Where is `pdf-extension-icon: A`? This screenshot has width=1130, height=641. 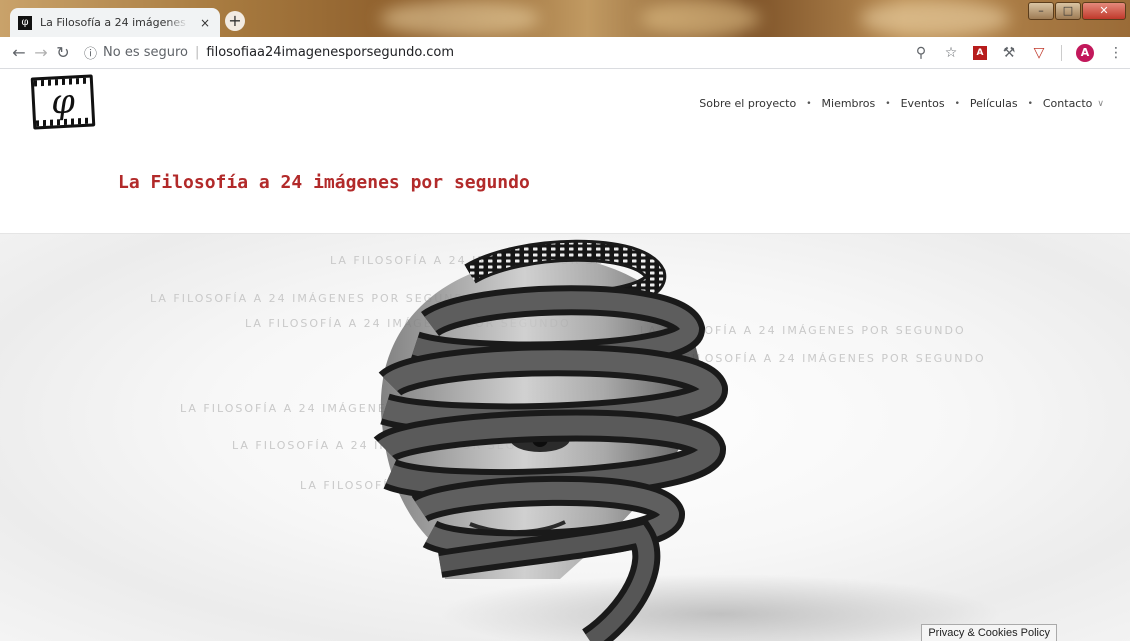 pdf-extension-icon: A is located at coordinates (980, 52).